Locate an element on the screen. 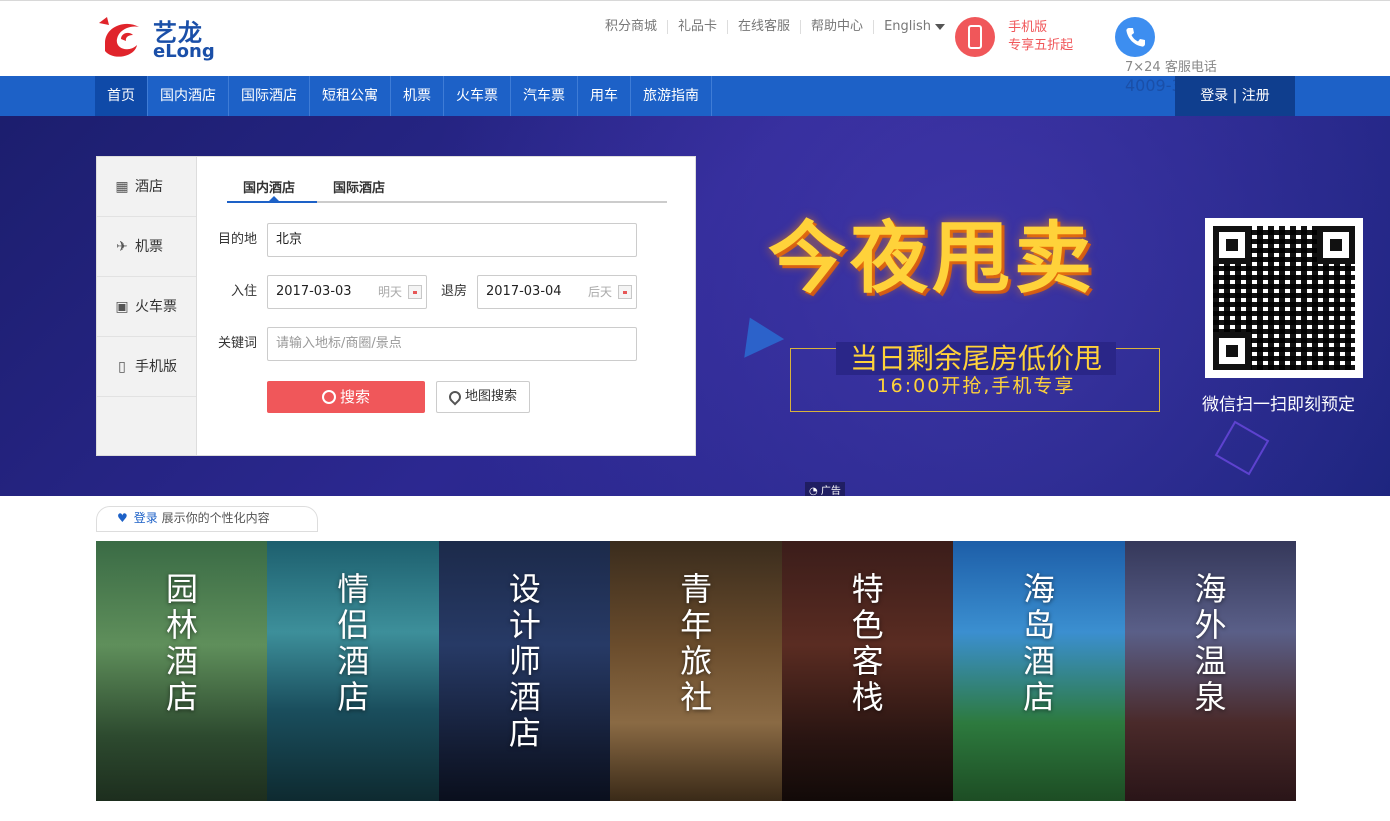 The image size is (1390, 821). checkout-hint: 后天 is located at coordinates (599, 292).